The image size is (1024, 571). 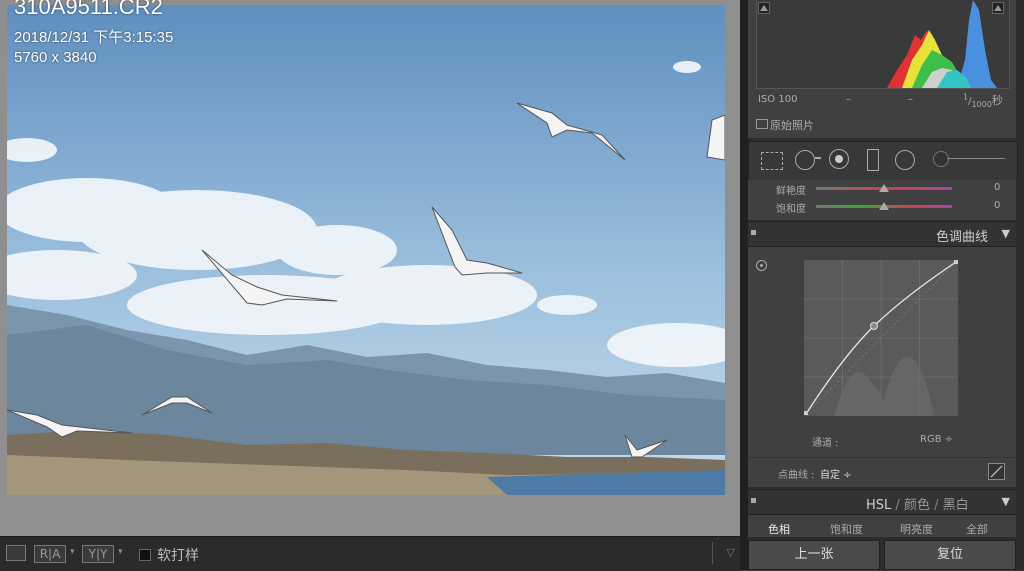 I want to click on before-after-button: R|A, so click(x=50, y=554).